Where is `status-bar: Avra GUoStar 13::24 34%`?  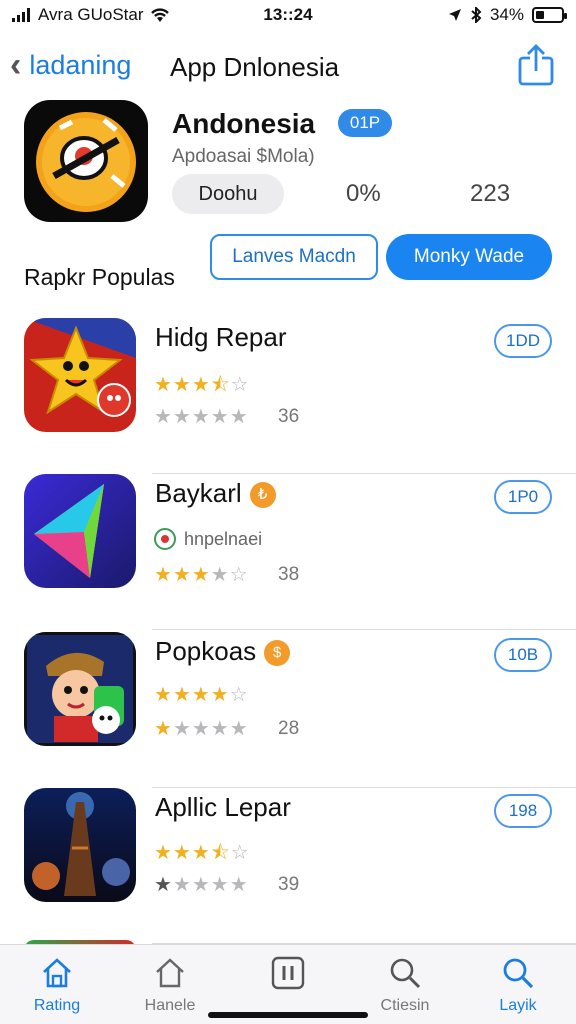 status-bar: Avra GUoStar 13::24 34% is located at coordinates (288, 15).